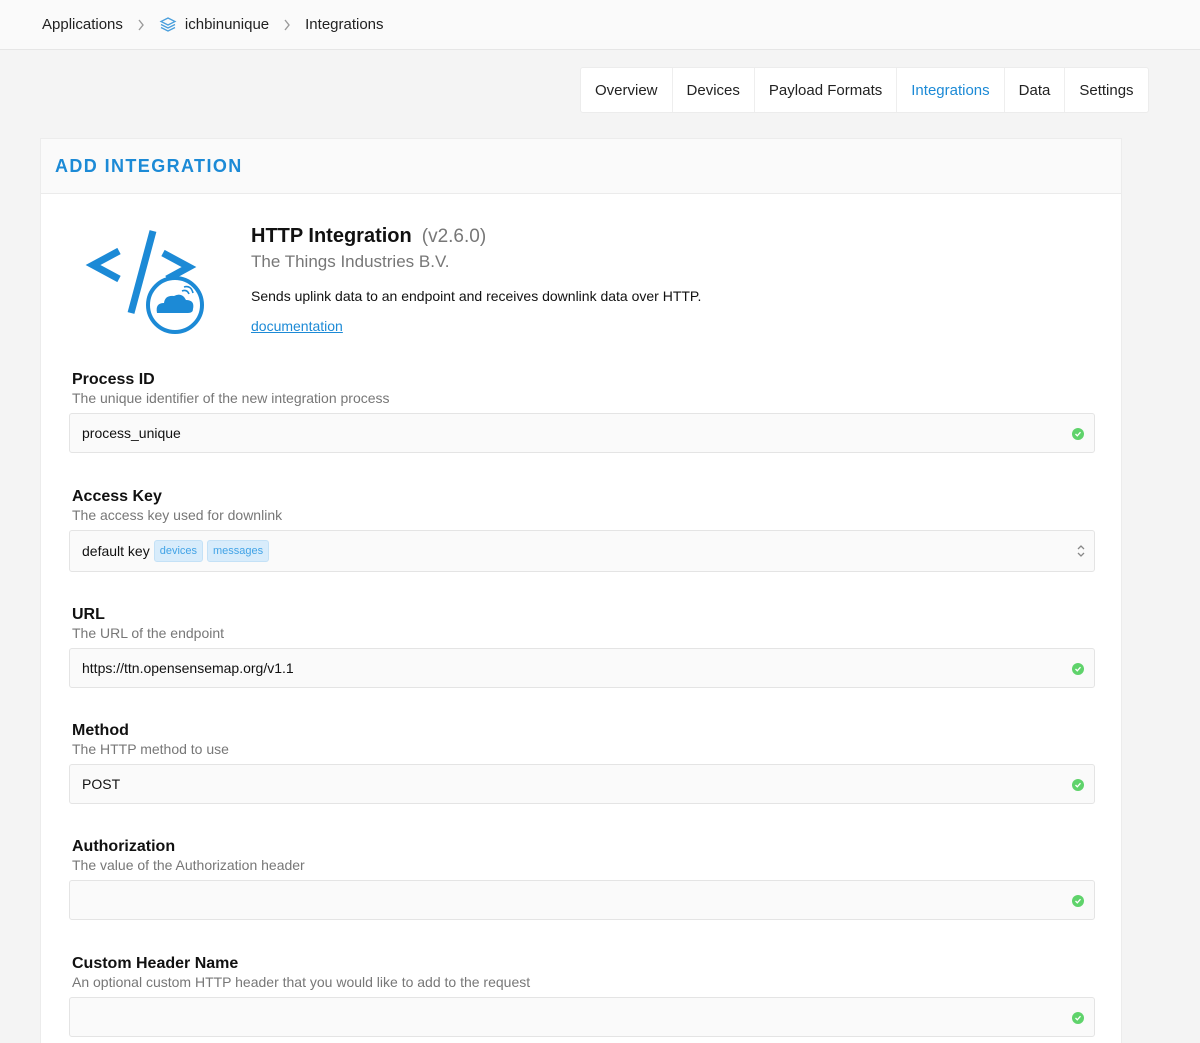 This screenshot has height=1043, width=1200. What do you see at coordinates (344, 24) in the screenshot?
I see `breadcrumb-integrations: Integrations` at bounding box center [344, 24].